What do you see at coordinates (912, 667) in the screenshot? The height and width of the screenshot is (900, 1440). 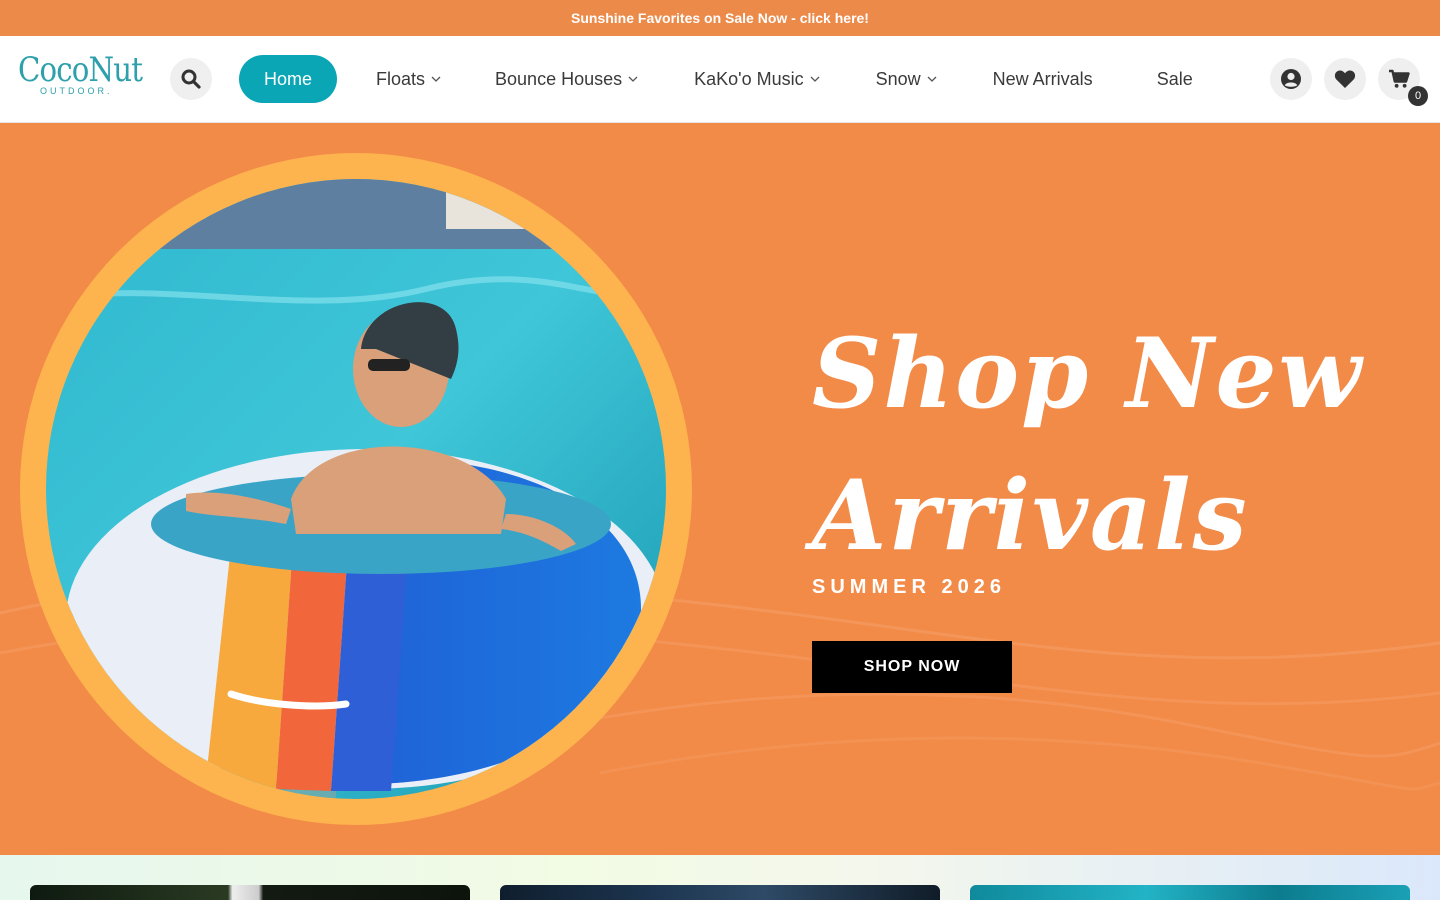 I see `shop-now-button: SHOP NOW` at bounding box center [912, 667].